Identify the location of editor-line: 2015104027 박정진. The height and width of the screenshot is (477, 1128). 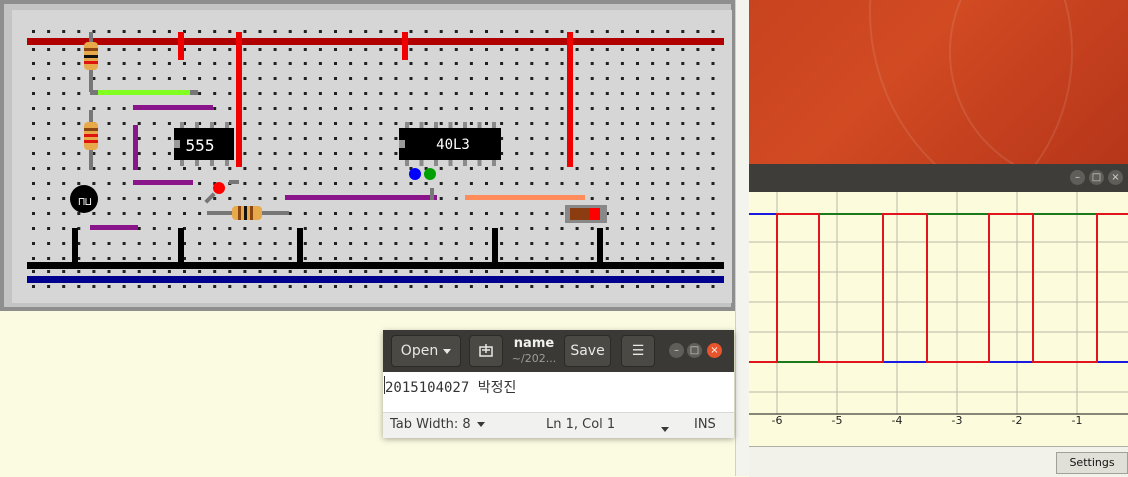
(451, 388).